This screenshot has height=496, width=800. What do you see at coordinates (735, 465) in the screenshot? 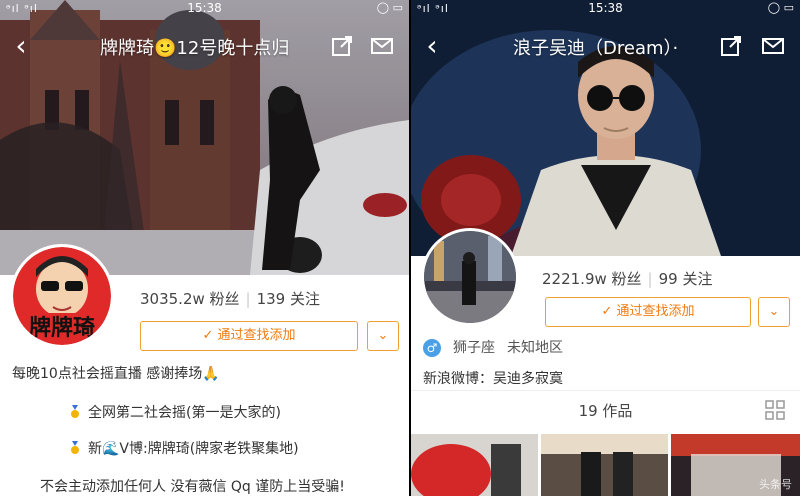
I see `video-thumbnail: 头条号` at bounding box center [735, 465].